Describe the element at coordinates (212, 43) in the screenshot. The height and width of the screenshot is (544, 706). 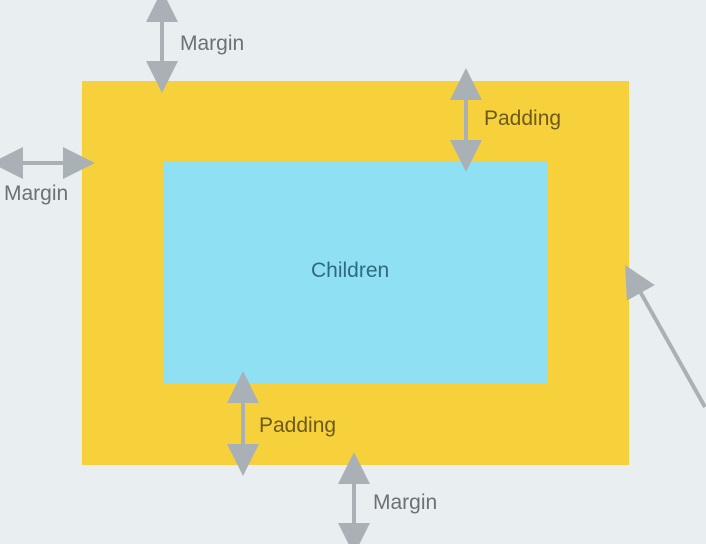
I see `margin-top-label: Margin` at that location.